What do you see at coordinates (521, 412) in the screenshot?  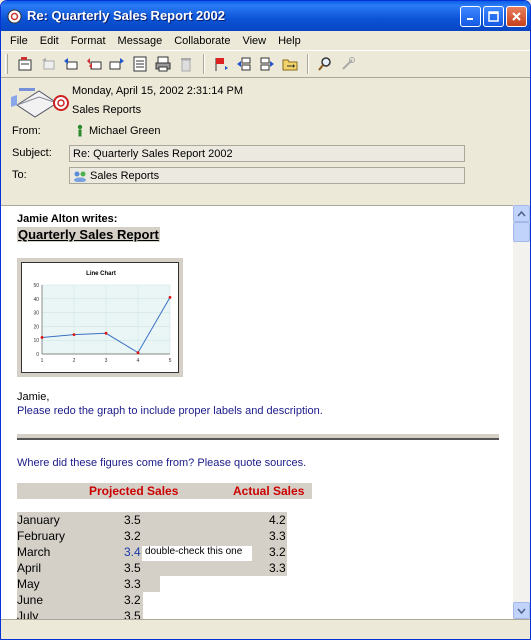 I see `vertical-scrollbar` at bounding box center [521, 412].